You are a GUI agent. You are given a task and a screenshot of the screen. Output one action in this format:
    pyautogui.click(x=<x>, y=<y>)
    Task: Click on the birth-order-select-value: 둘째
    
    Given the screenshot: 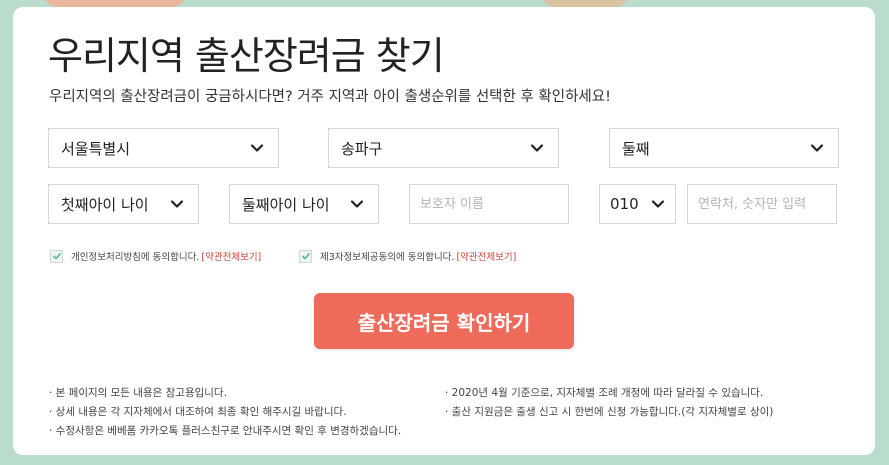 What is the action you would take?
    pyautogui.click(x=636, y=148)
    